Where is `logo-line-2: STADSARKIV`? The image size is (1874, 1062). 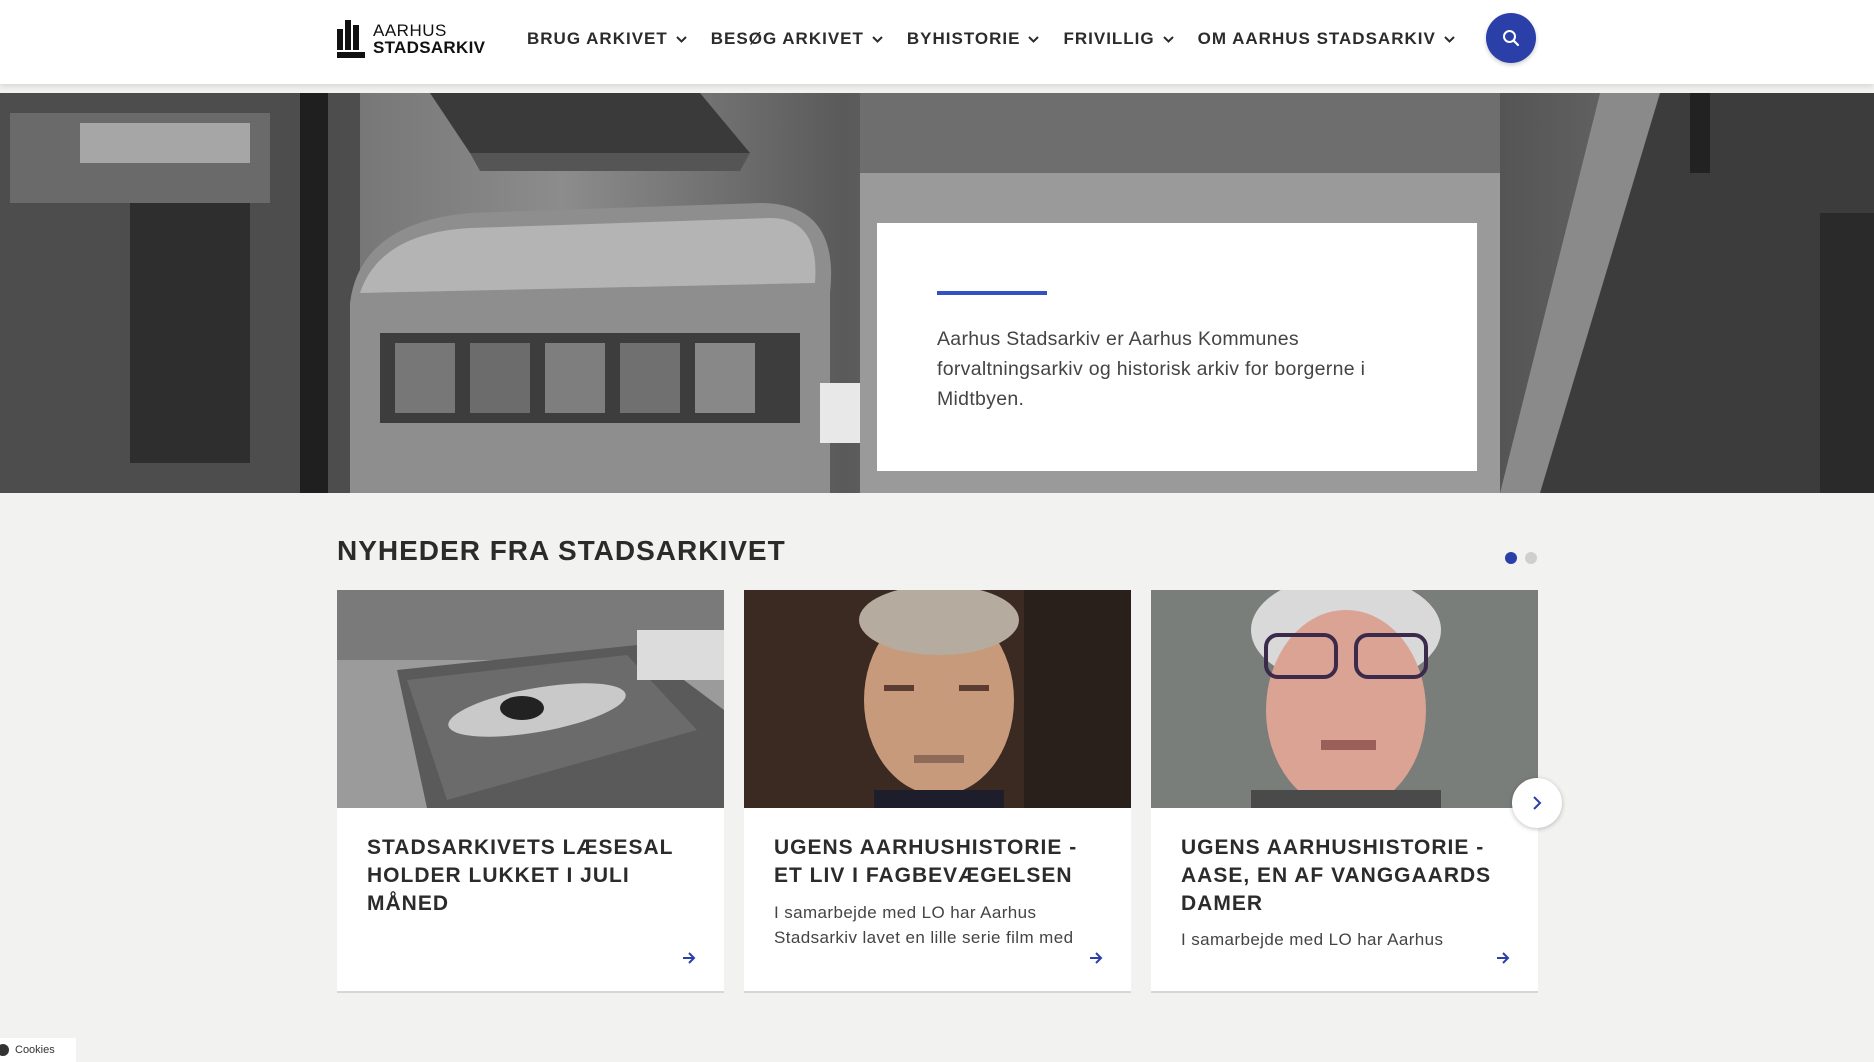
logo-line-2: STADSARKIV is located at coordinates (429, 47).